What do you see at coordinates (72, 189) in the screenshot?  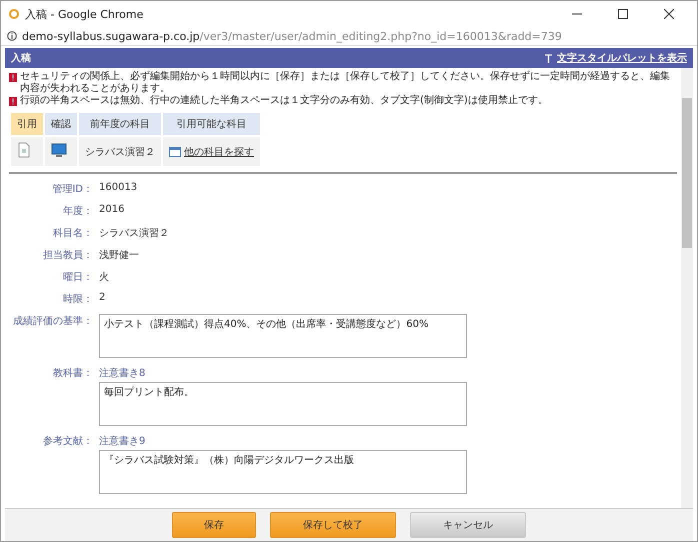 I see `field-label: 管理ID：` at bounding box center [72, 189].